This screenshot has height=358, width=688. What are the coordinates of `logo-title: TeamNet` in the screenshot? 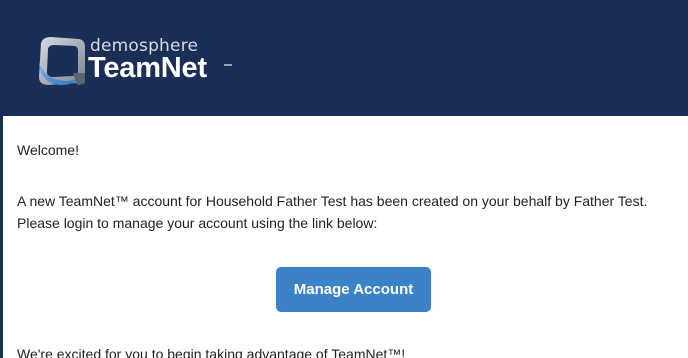 It's located at (147, 68).